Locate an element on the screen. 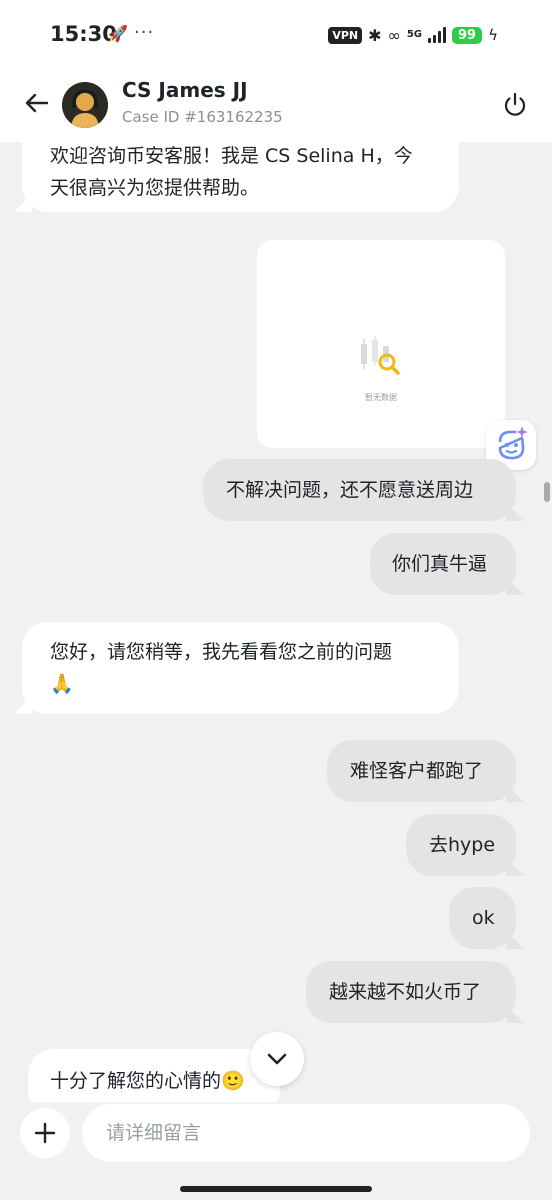 The width and height of the screenshot is (552, 1200). signal-icon is located at coordinates (437, 35).